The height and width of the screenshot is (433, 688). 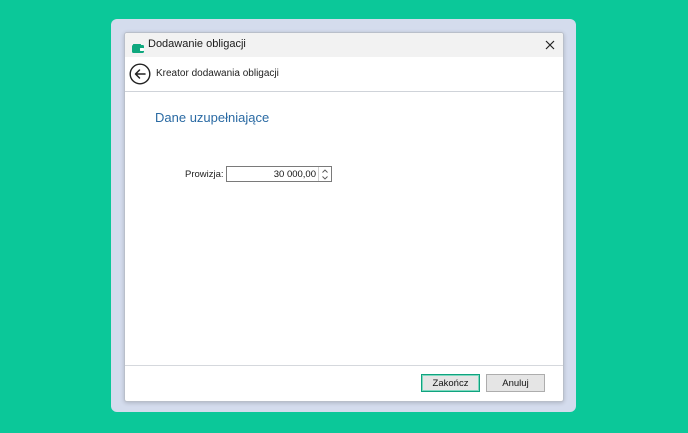 I want to click on back-arrow-icon, so click(x=140, y=74).